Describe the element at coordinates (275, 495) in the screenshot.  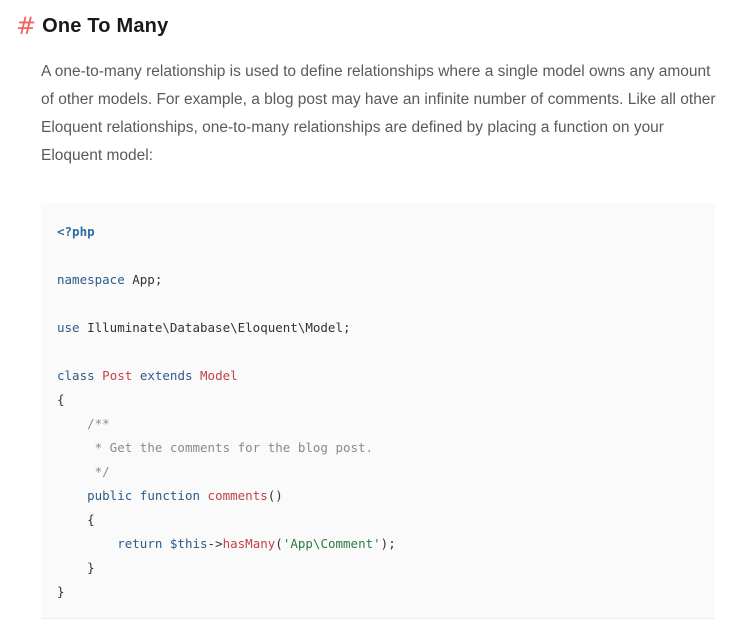
I see `method-parens: ()` at that location.